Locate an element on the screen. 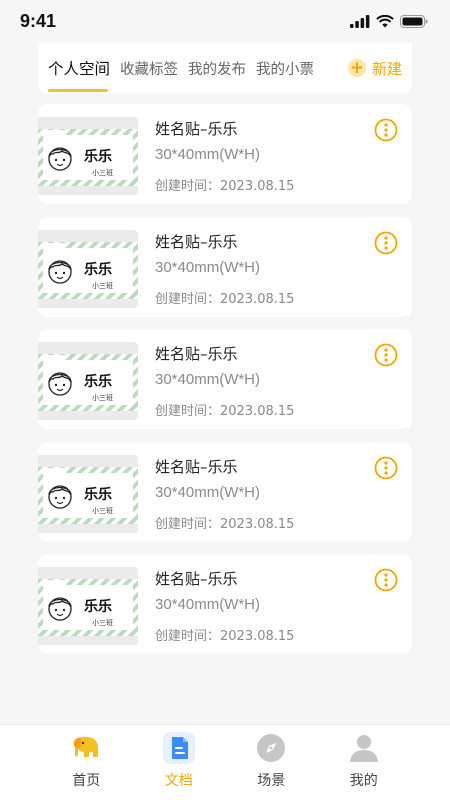 This screenshot has height=800, width=450. status-time: 9:41 is located at coordinates (38, 20).